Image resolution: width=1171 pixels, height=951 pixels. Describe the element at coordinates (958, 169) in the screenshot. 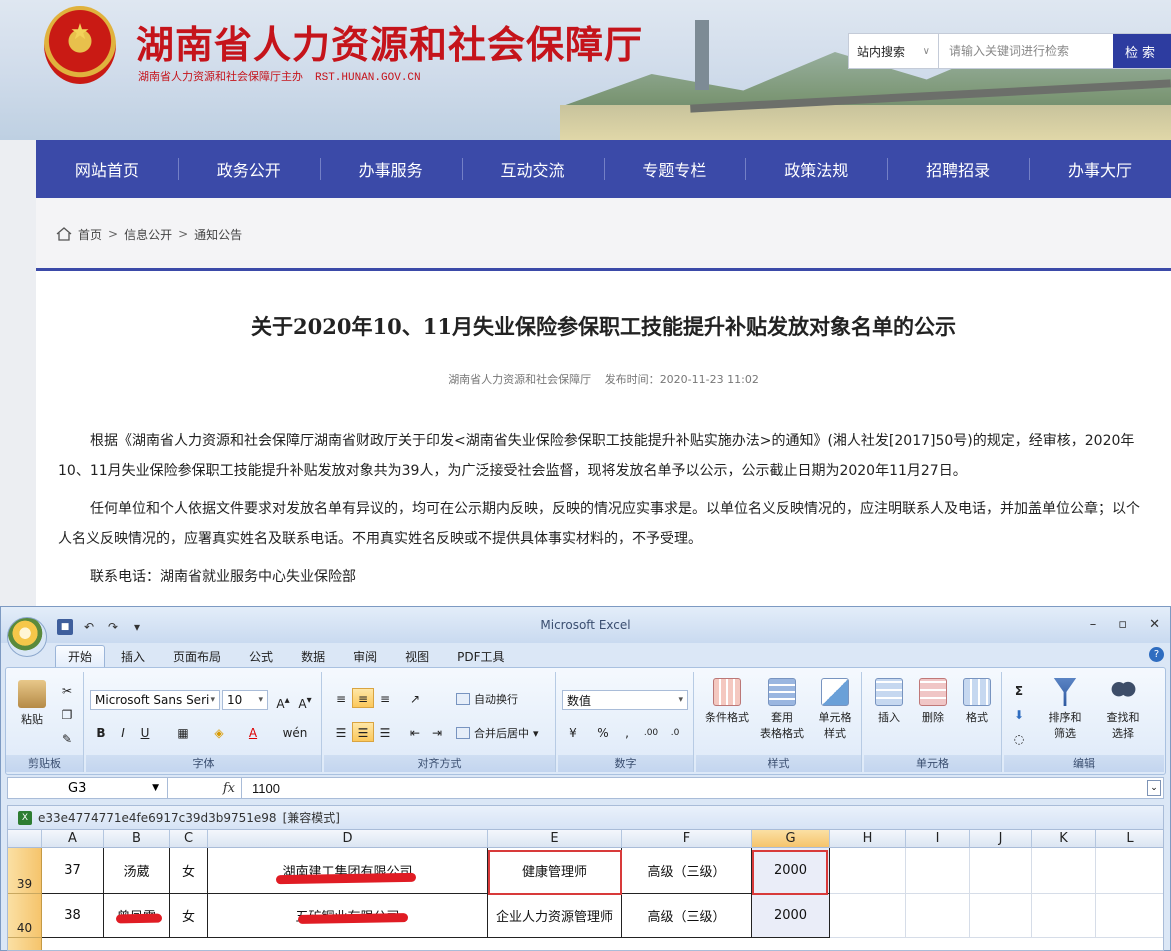

I see `nav-recruitment: 招聘招录` at that location.